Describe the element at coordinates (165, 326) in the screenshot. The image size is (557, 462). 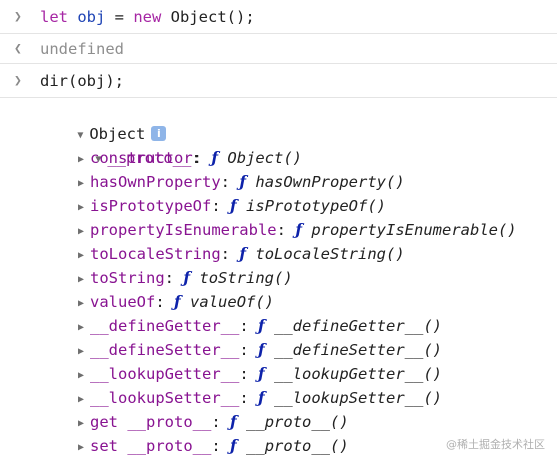
I see `property-name: __defineGetter__` at that location.